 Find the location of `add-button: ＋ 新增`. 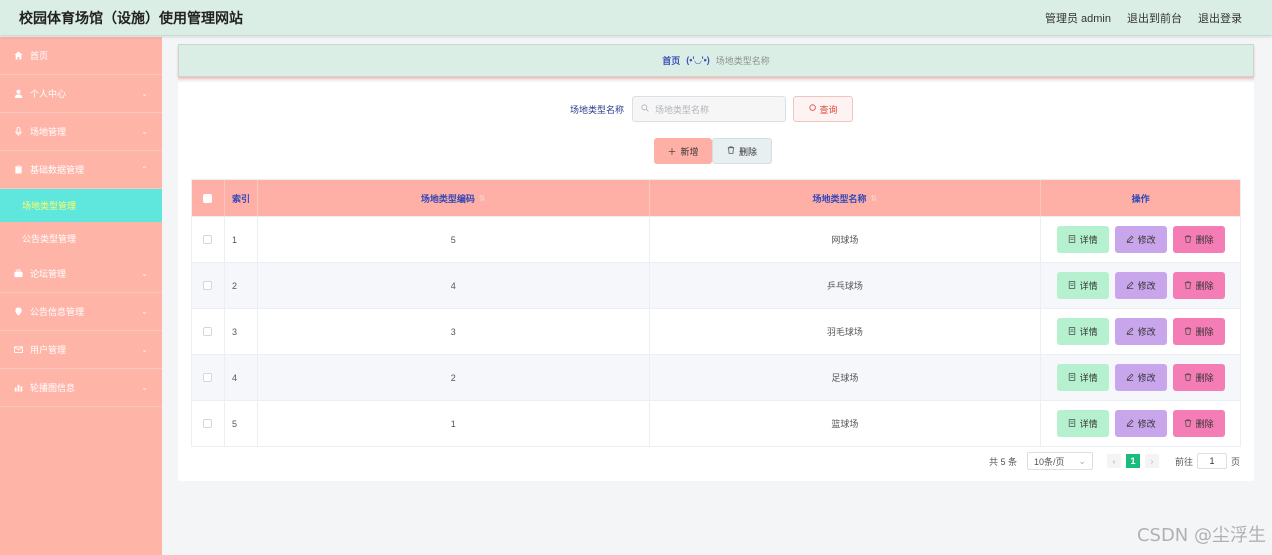

add-button: ＋ 新增 is located at coordinates (683, 151).